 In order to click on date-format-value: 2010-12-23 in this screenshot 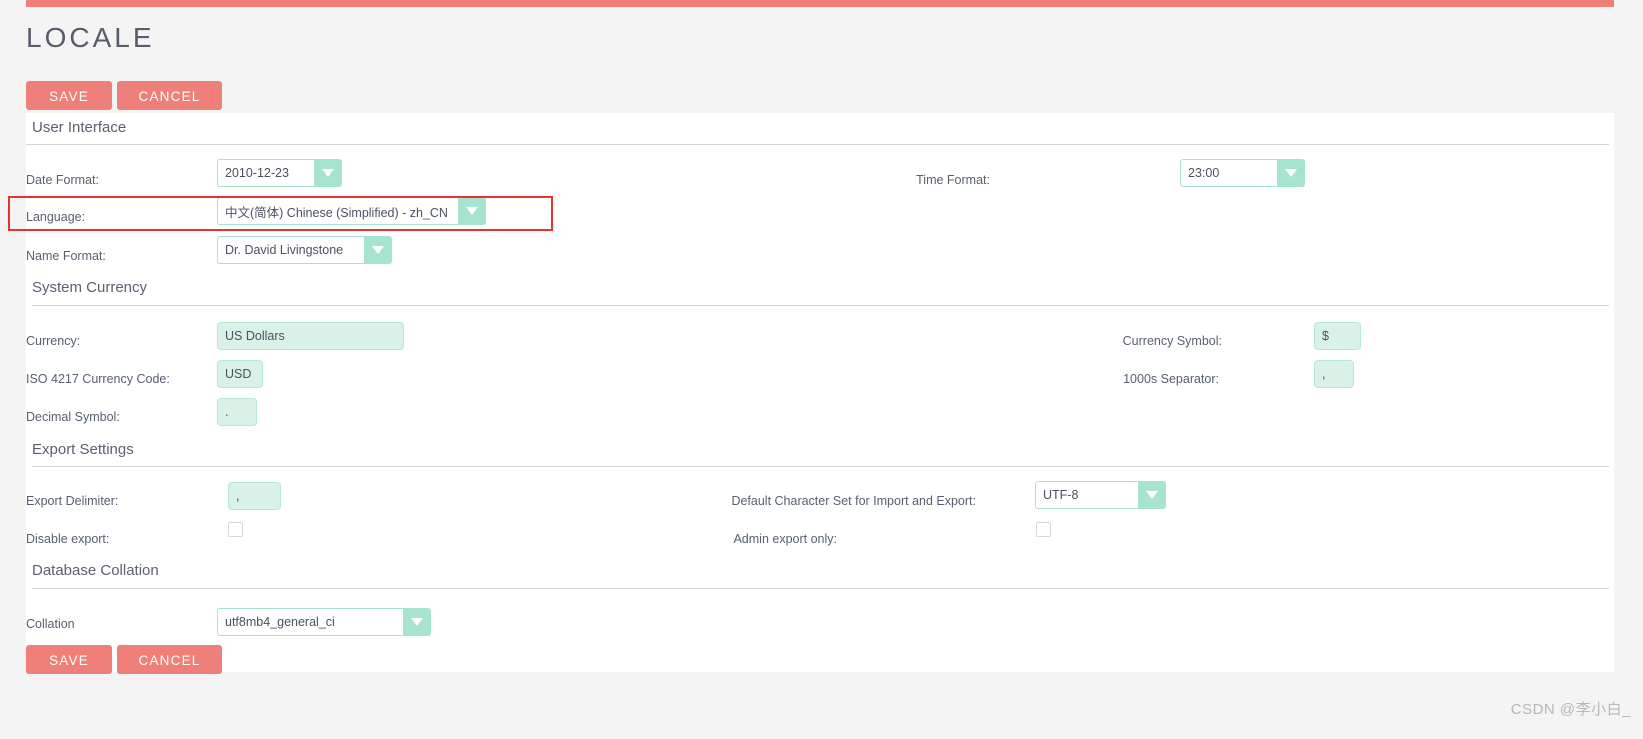, I will do `click(265, 173)`.